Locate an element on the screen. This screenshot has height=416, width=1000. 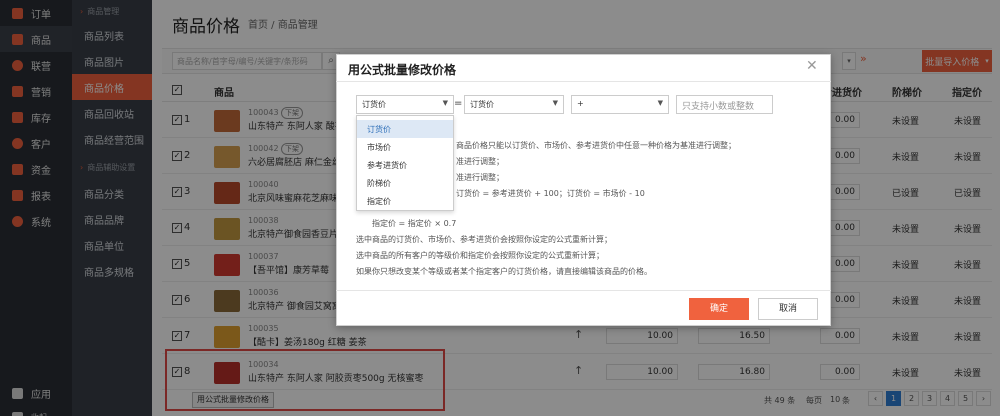
option-tier-price: 阶梯价 is located at coordinates (405, 183).